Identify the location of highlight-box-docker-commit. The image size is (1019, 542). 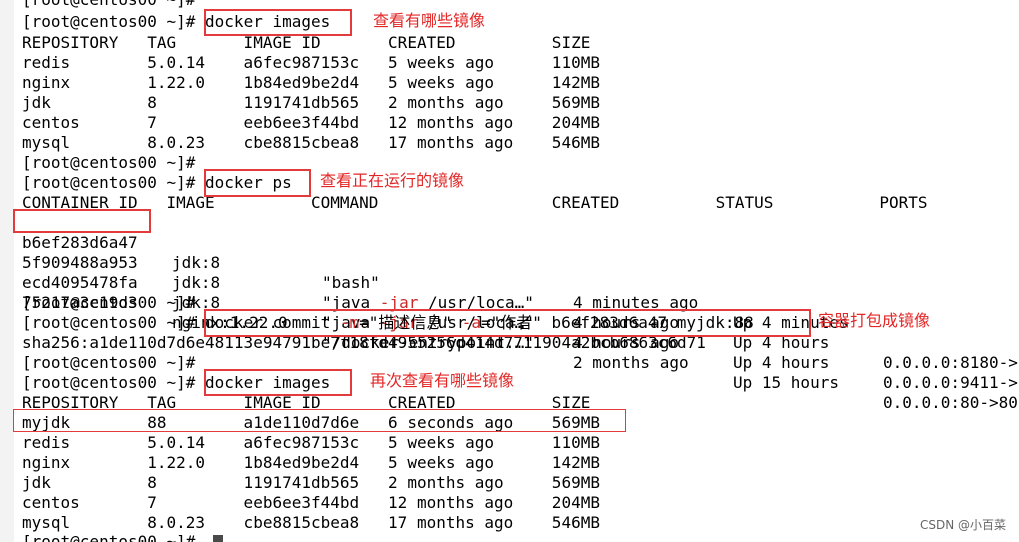
(507, 323).